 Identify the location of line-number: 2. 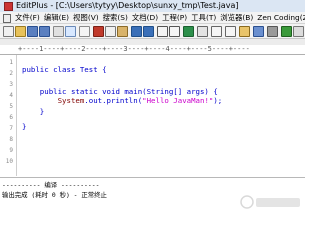
(11, 73).